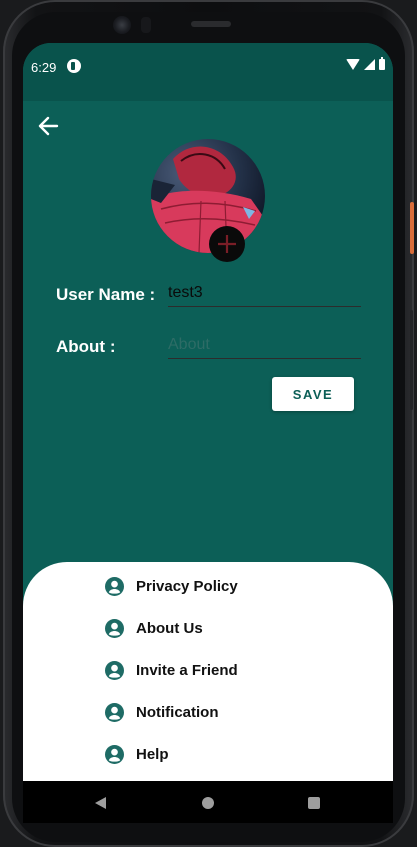  Describe the element at coordinates (74, 66) in the screenshot. I see `app-notification-icon` at that location.